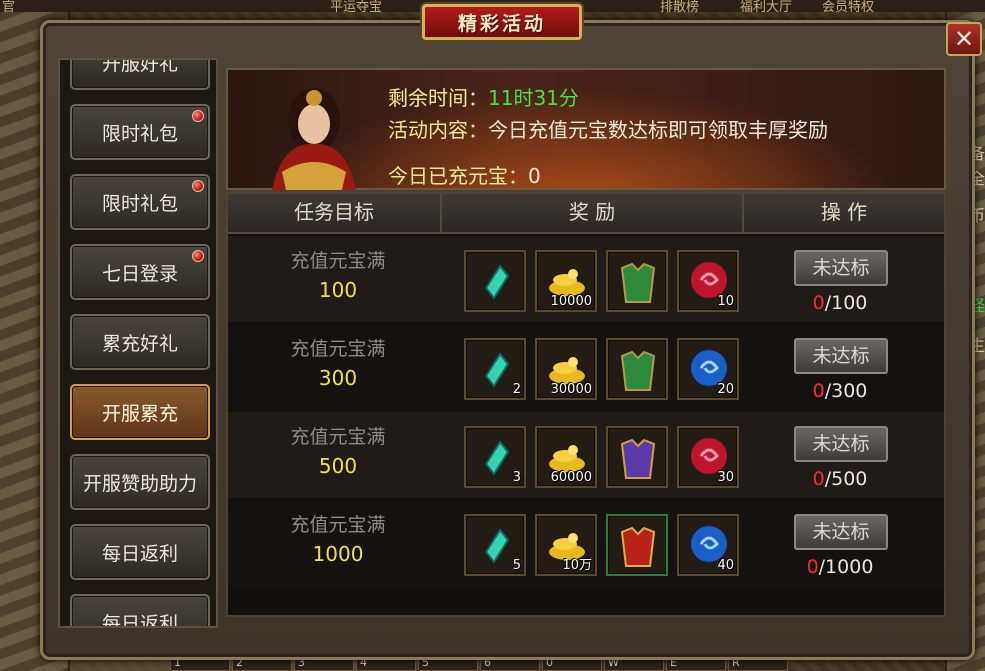 The image size is (985, 671). What do you see at coordinates (198, 116) in the screenshot?
I see `notification-dot-icon` at bounding box center [198, 116].